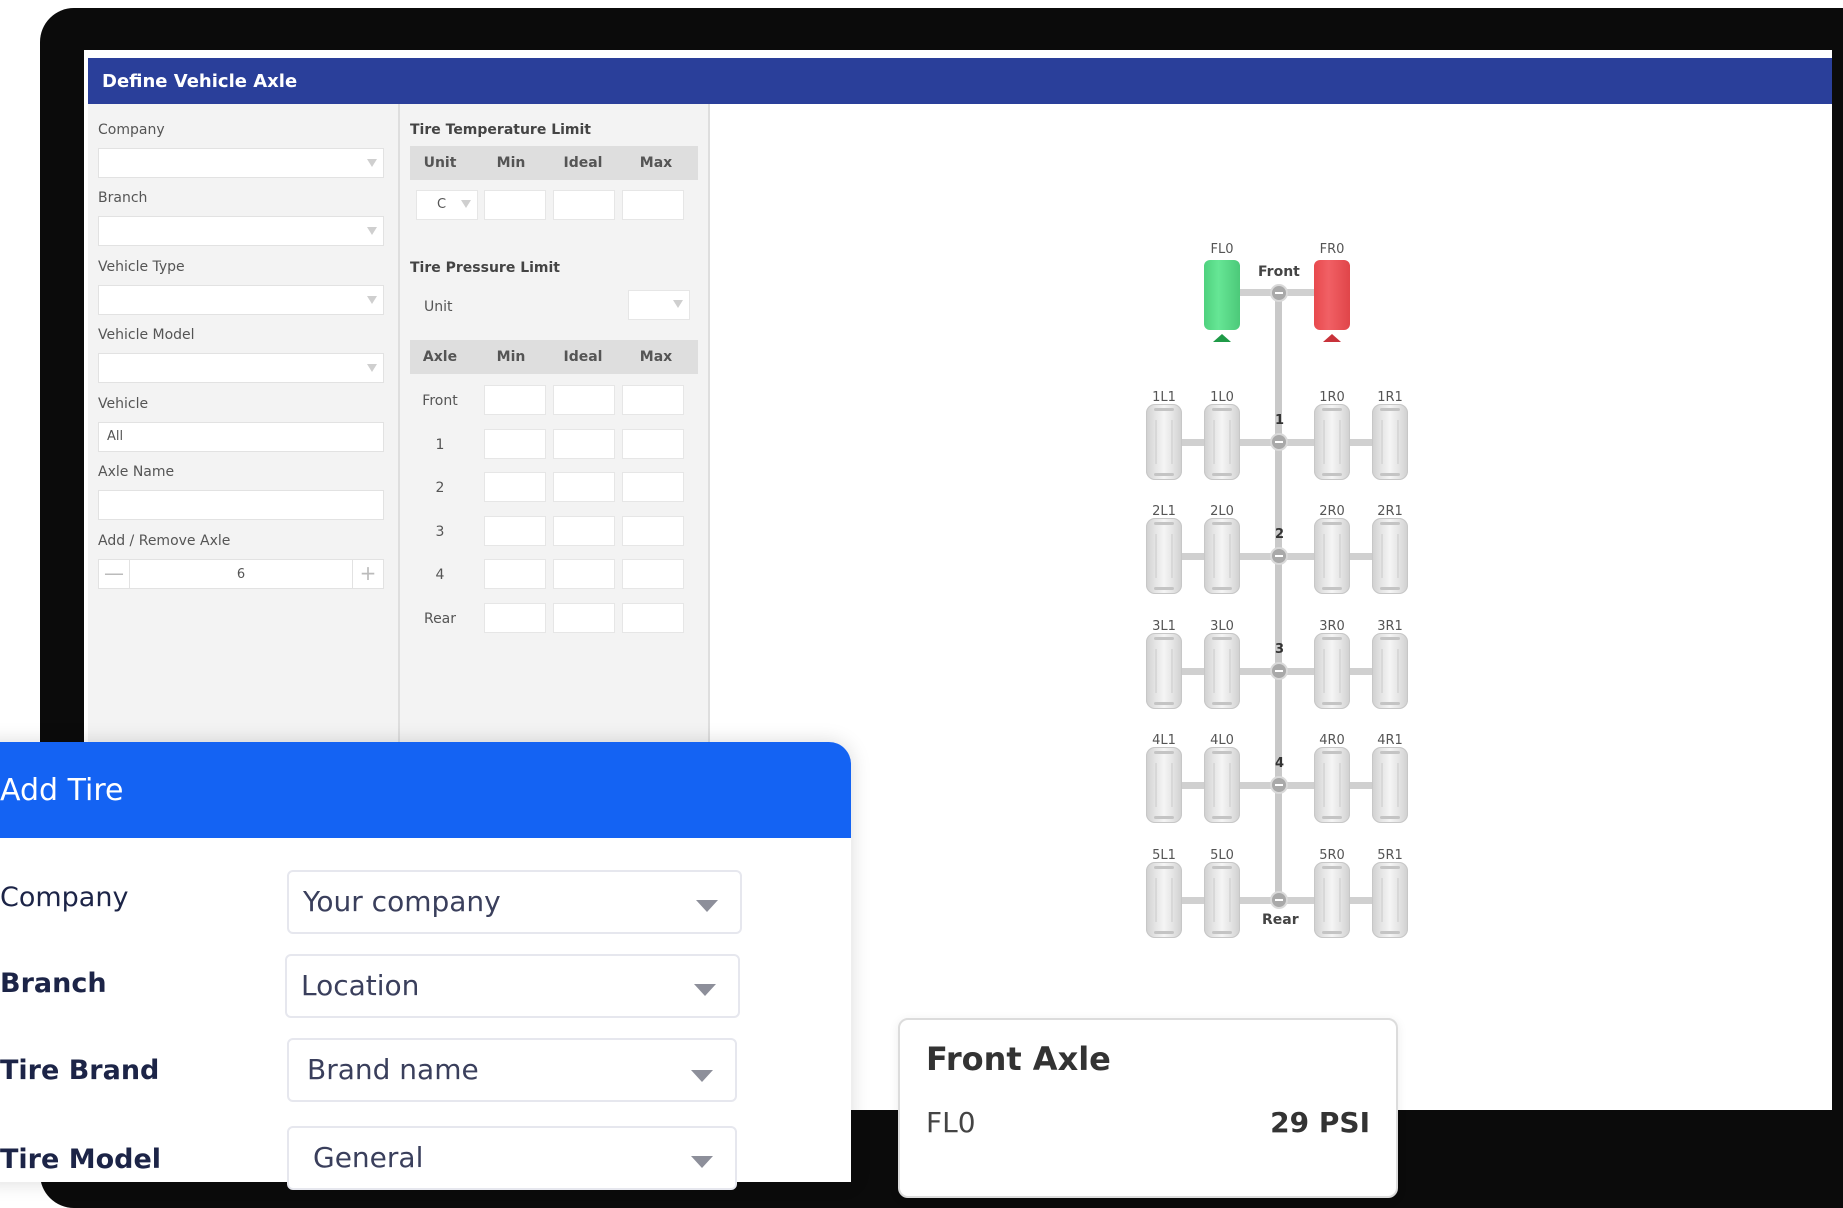 The height and width of the screenshot is (1208, 1843). I want to click on pressure-unit-select, so click(659, 305).